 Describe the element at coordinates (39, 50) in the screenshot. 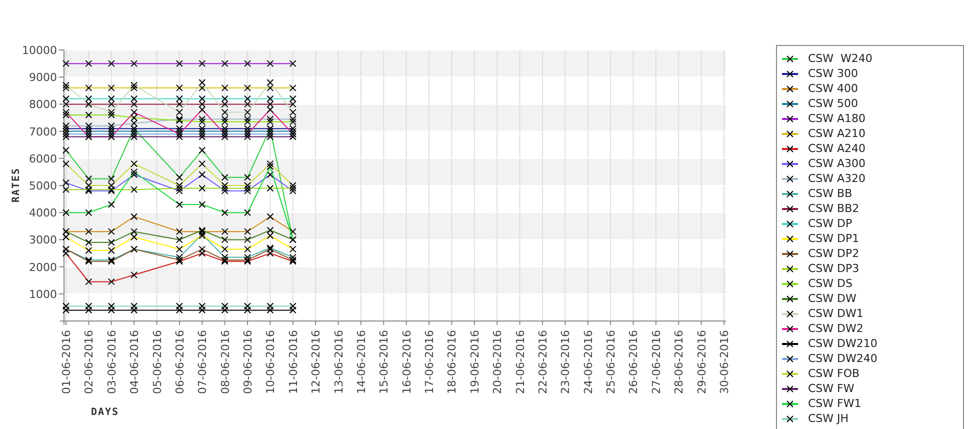

I see `y-tick-label: 10000` at that location.